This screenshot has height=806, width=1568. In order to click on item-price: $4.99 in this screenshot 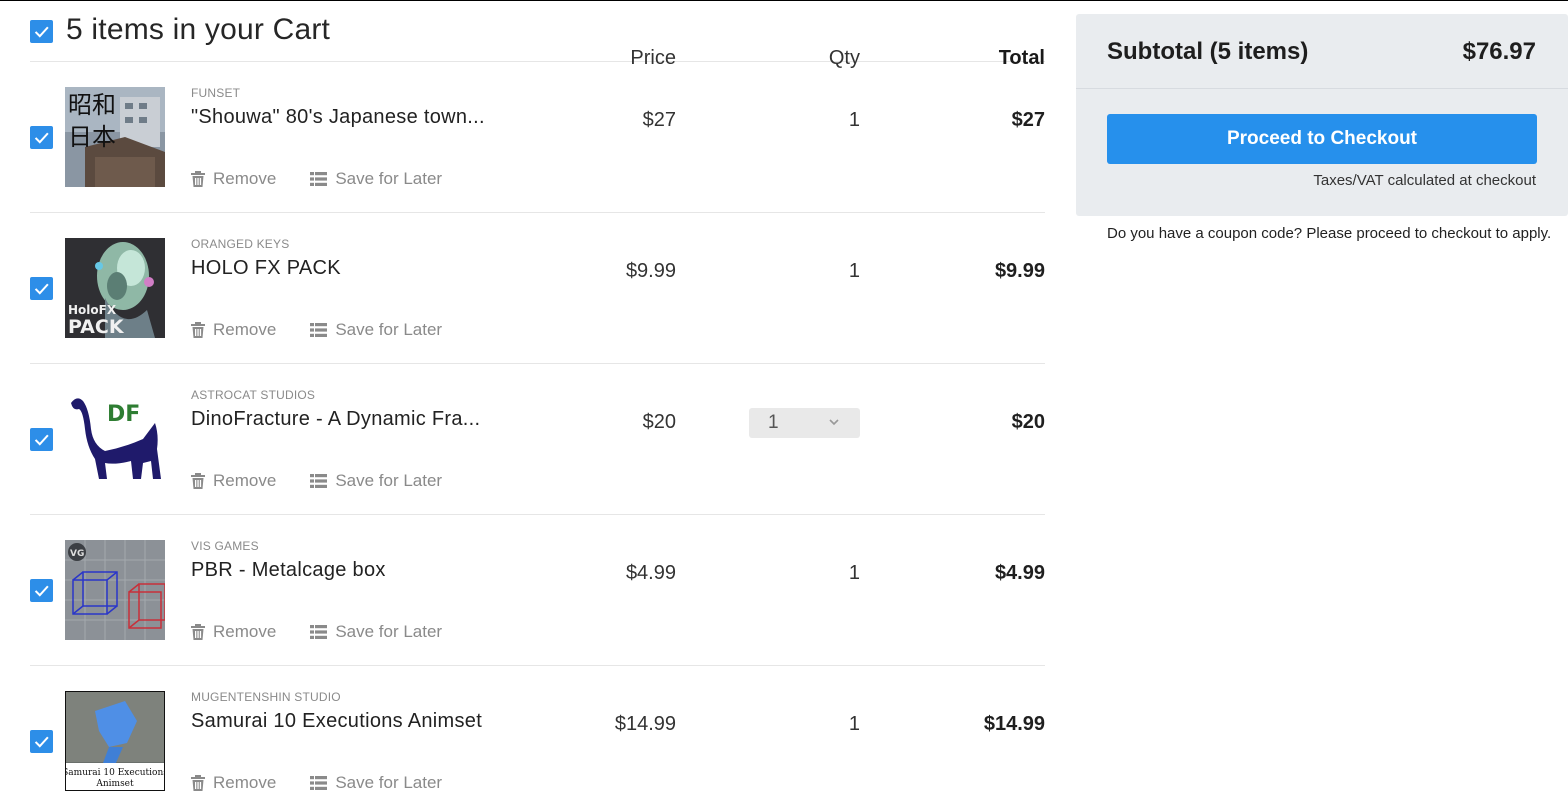, I will do `click(650, 573)`.